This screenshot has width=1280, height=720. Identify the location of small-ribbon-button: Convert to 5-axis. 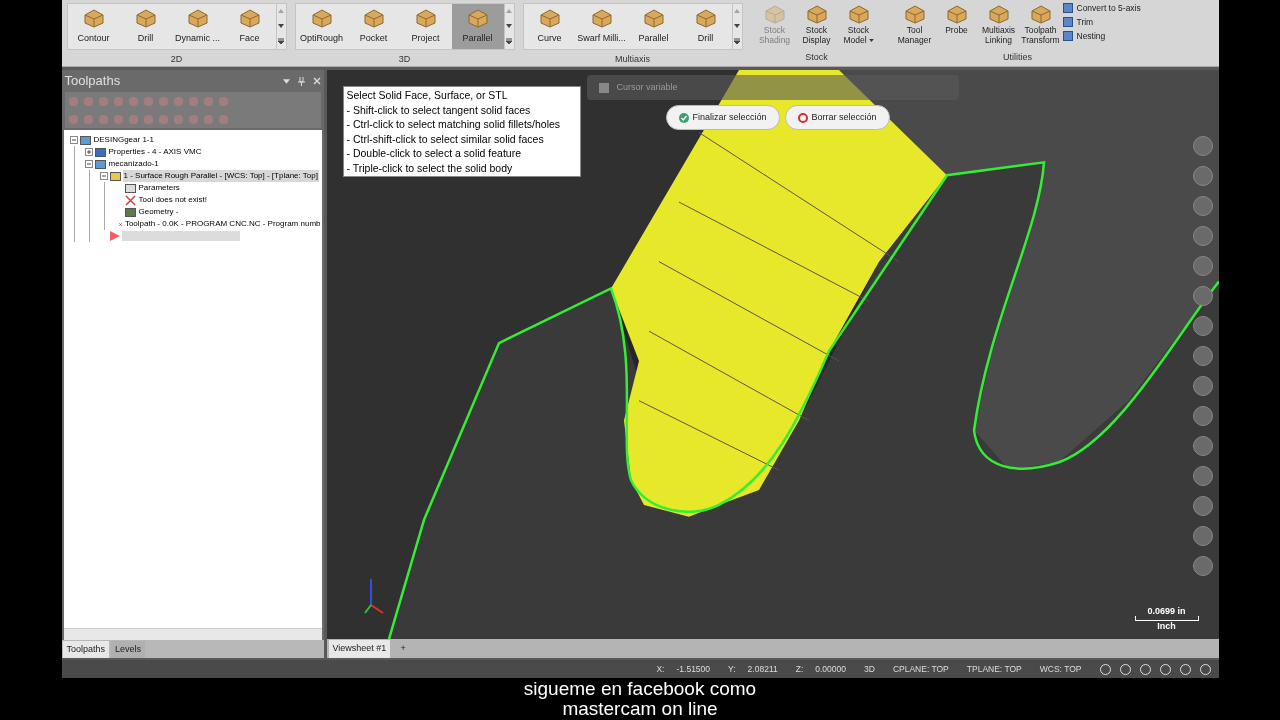
(1101, 8).